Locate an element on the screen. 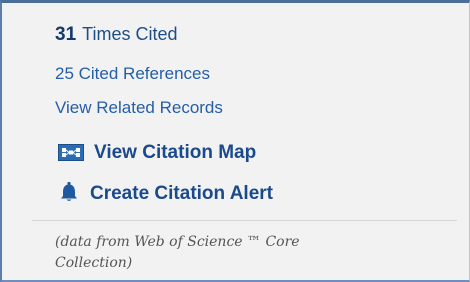 This screenshot has width=470, height=282. times-cited-count: 31 is located at coordinates (65, 34).